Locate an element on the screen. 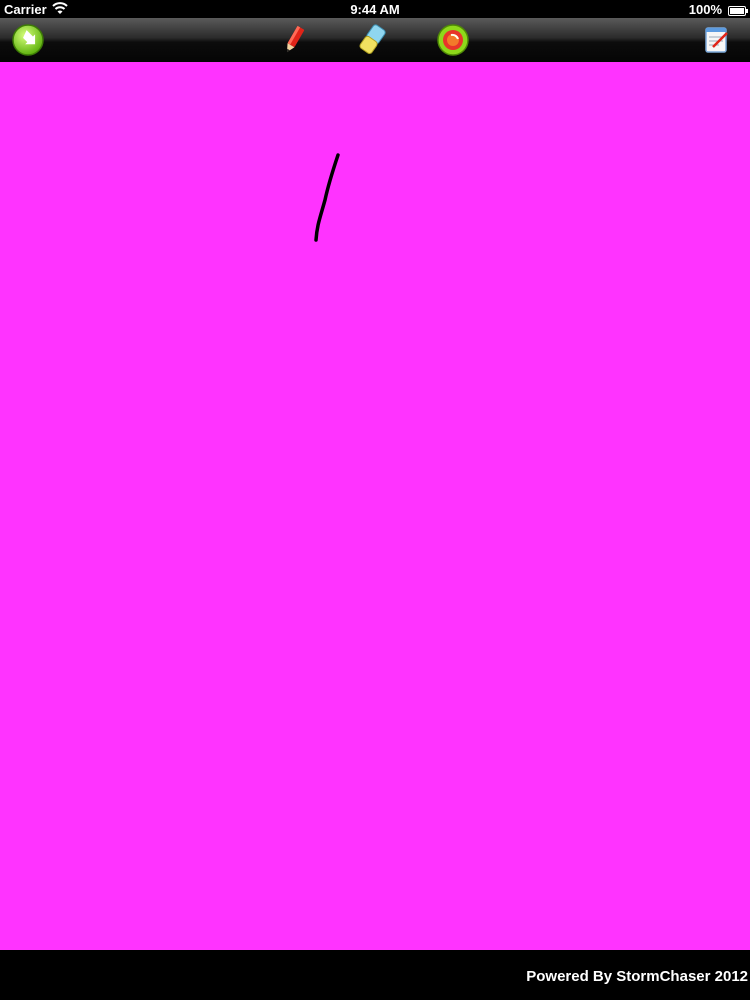  canvas-drawing is located at coordinates (327, 197).